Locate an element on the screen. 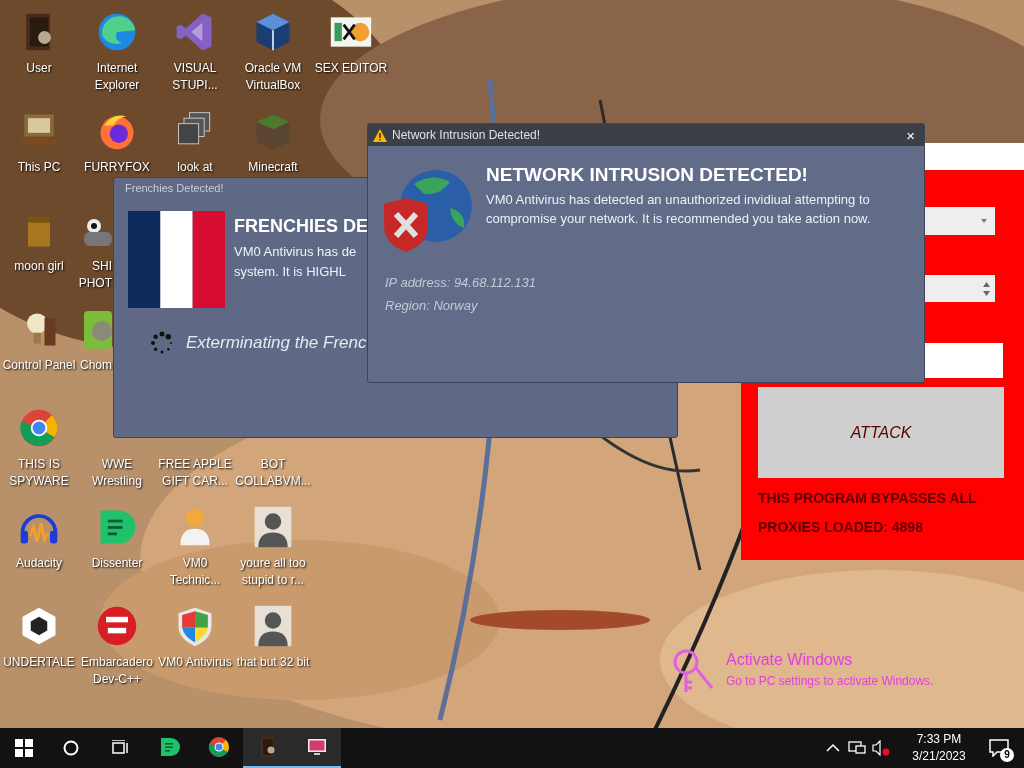  detail-text: IP address: 94.68.112.131 is located at coordinates (461, 283).